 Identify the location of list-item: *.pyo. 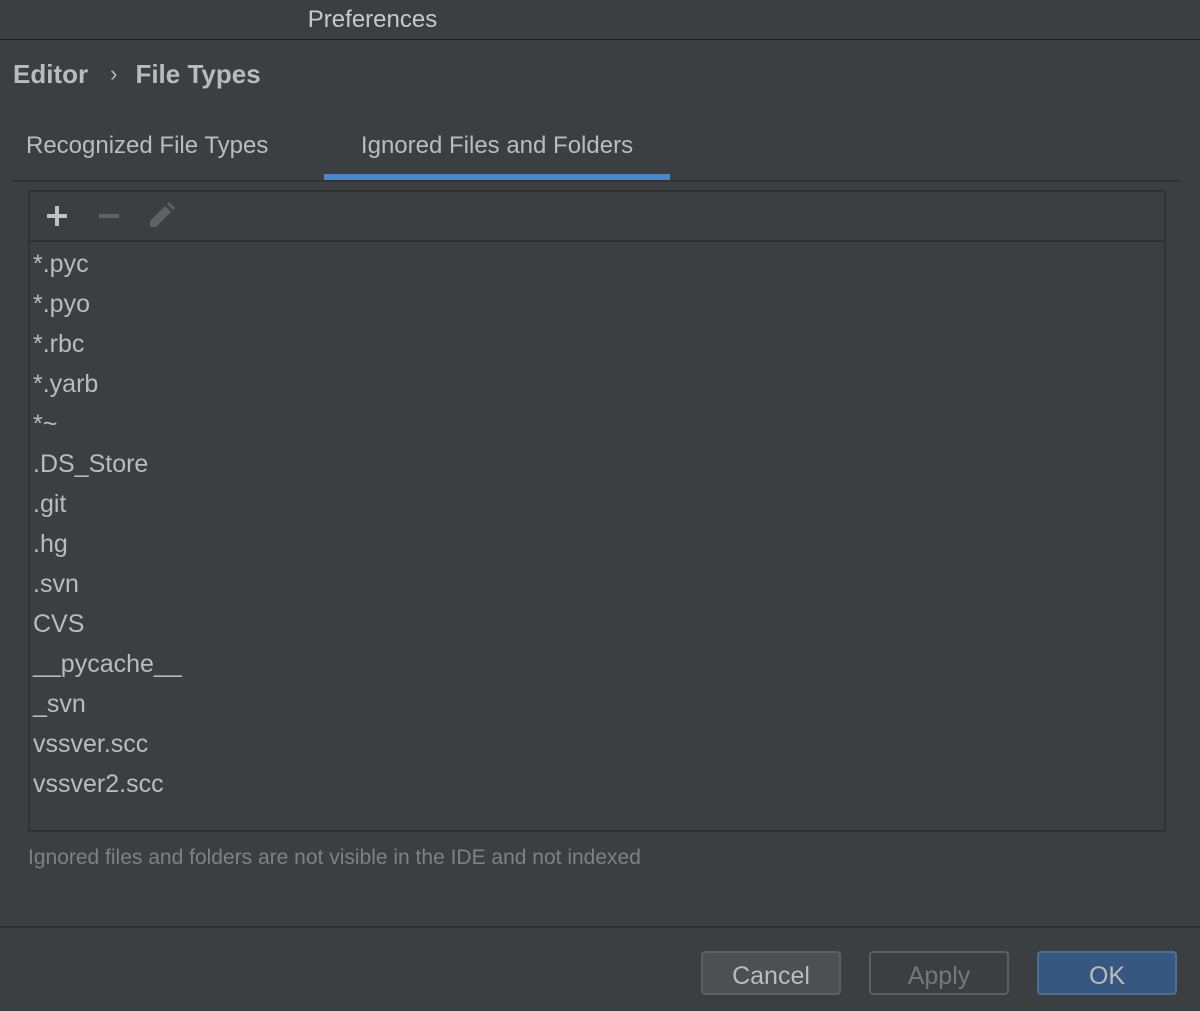
(597, 304).